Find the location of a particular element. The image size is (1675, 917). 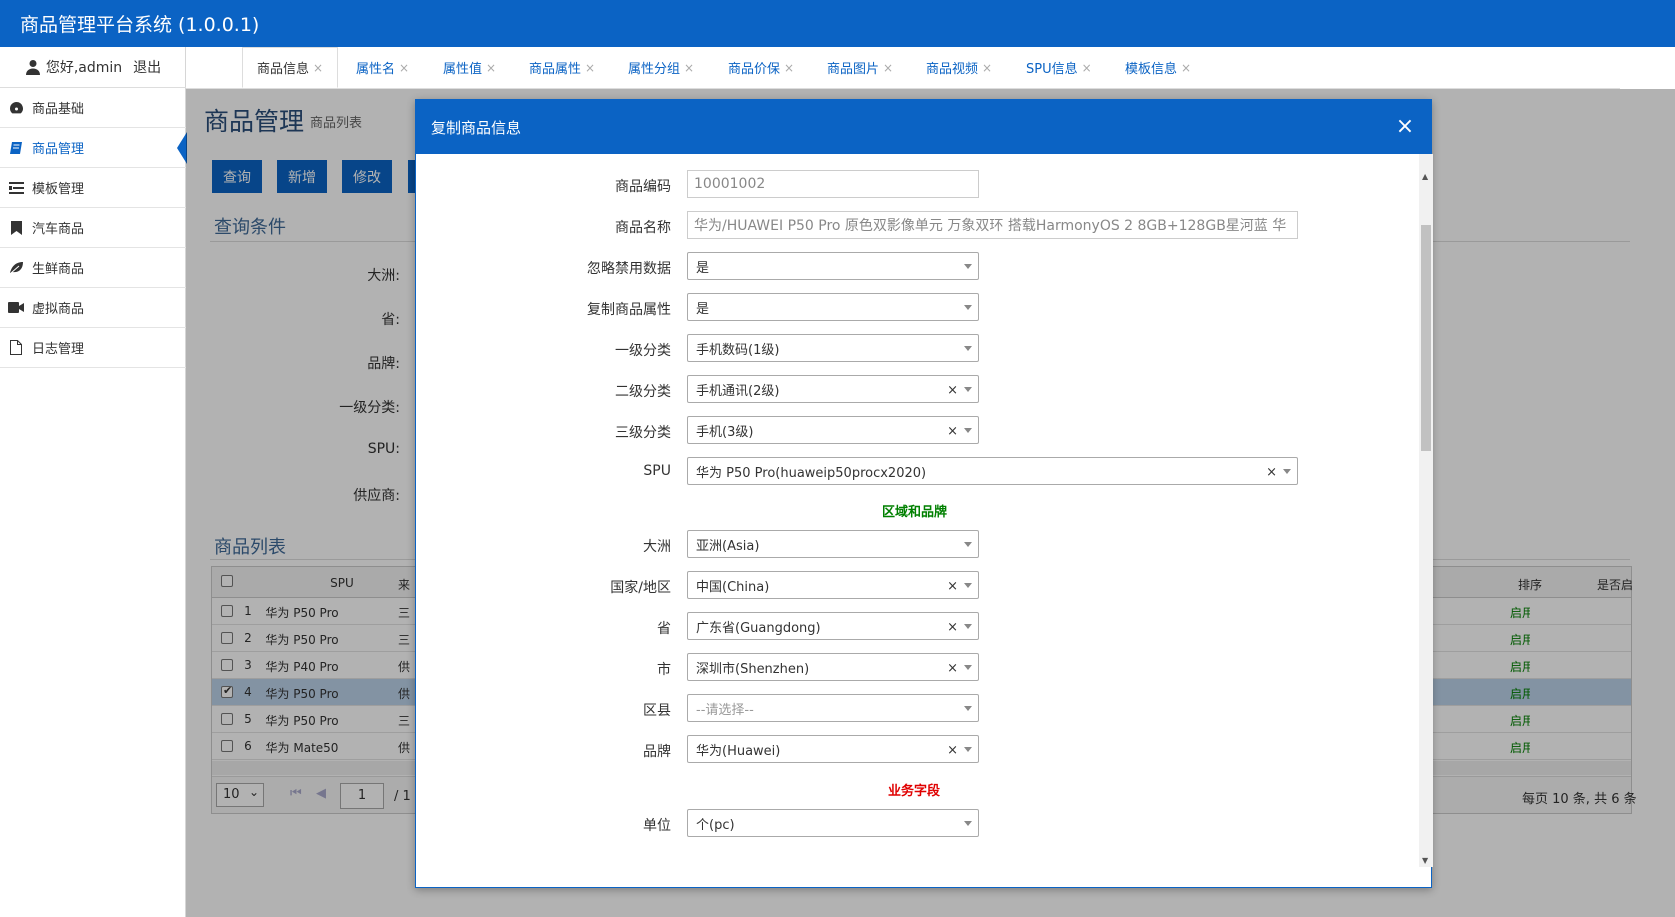

unit-select: 个(pc) is located at coordinates (833, 823).